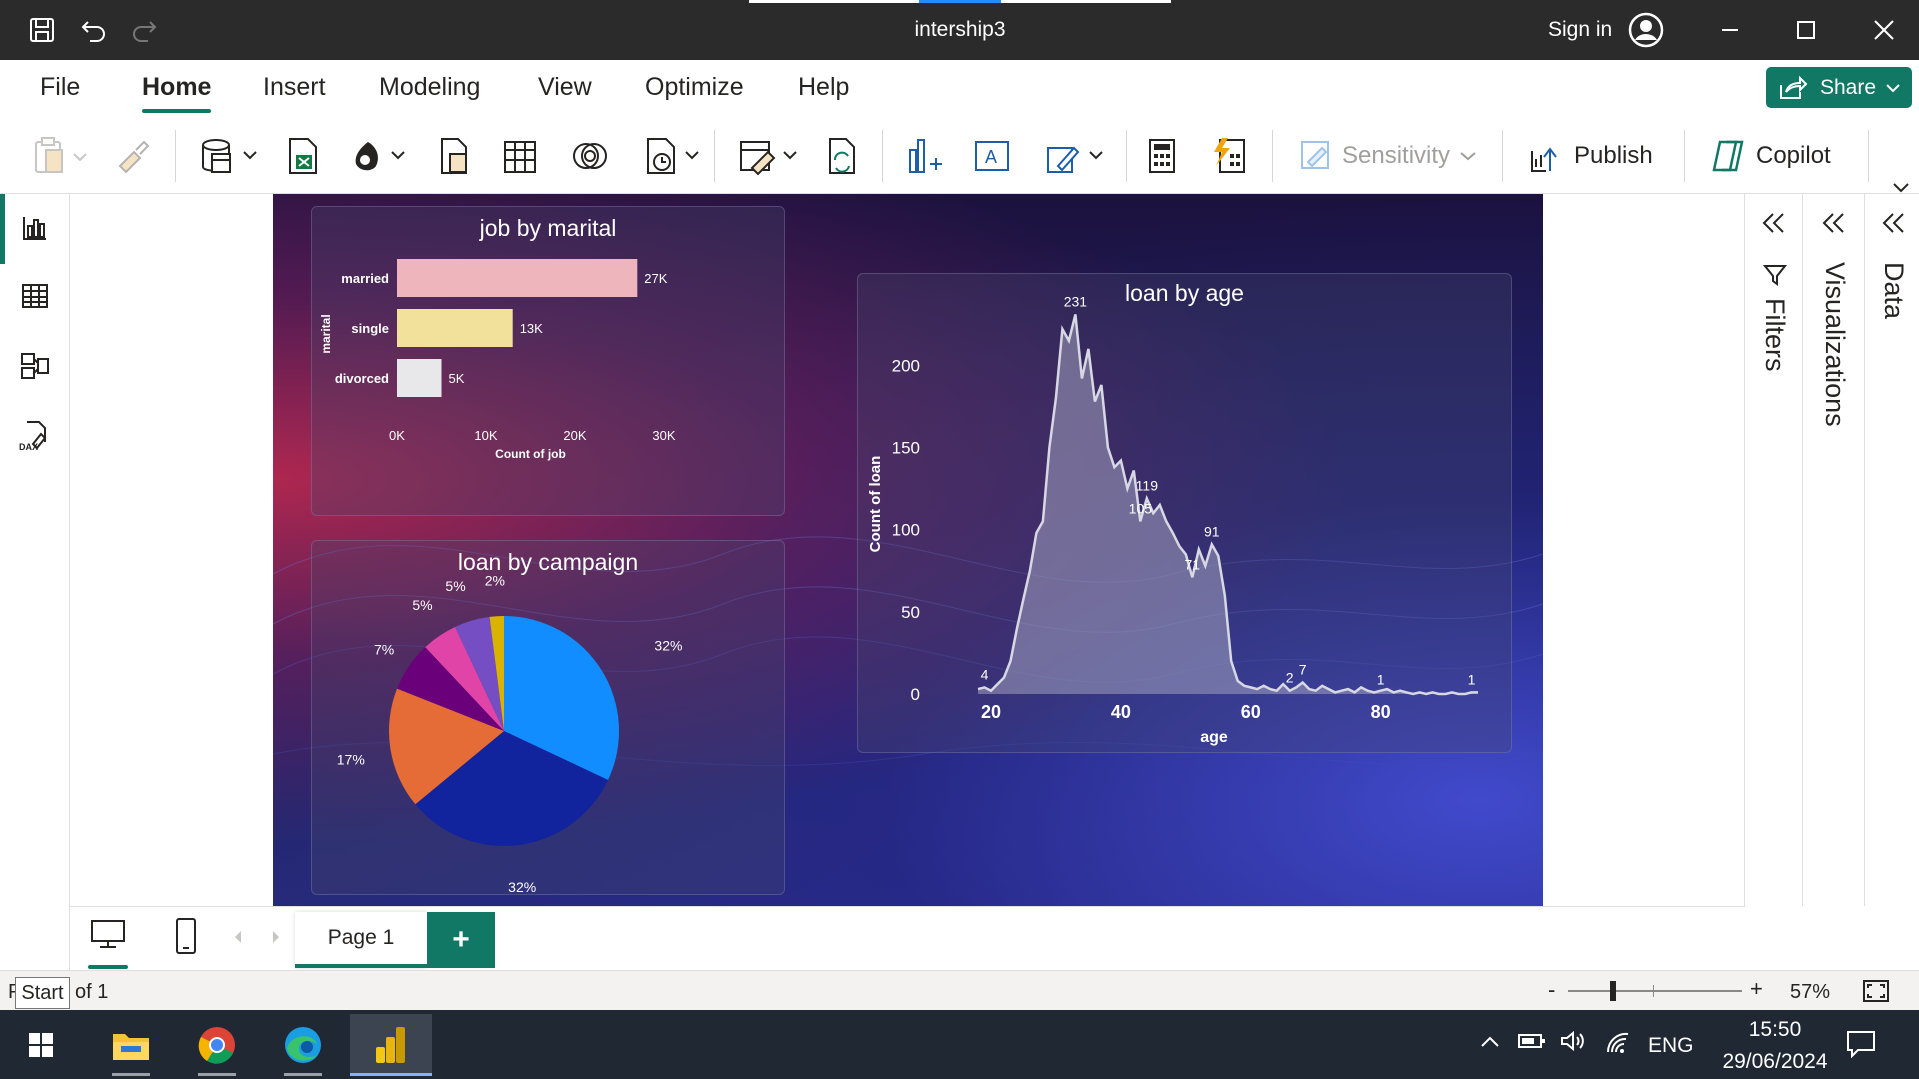 This screenshot has width=1919, height=1079. Describe the element at coordinates (94, 30) in the screenshot. I see `undo-icon` at that location.